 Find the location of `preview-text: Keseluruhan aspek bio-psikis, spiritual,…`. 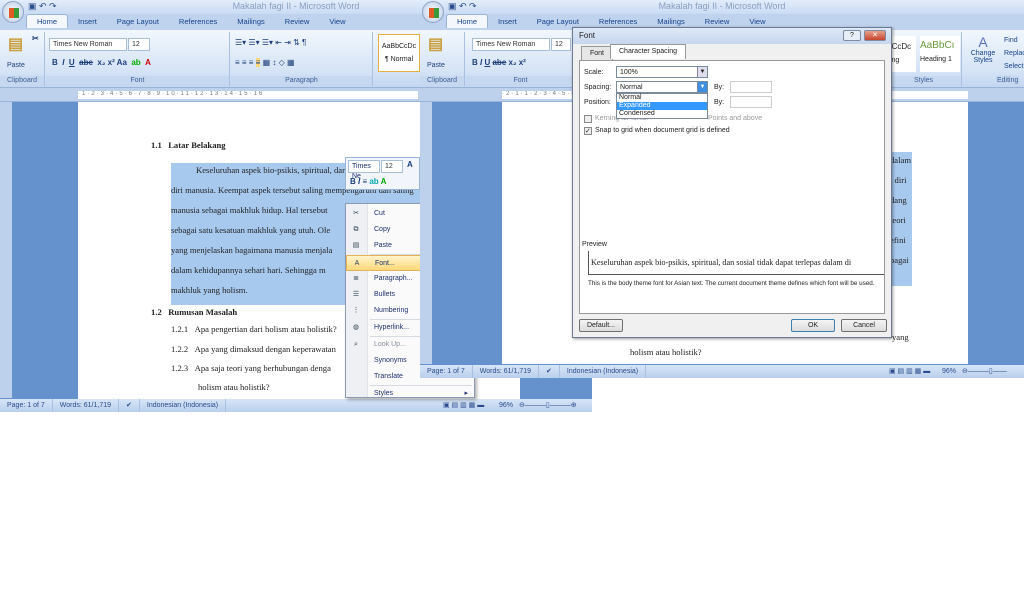

preview-text: Keseluruhan aspek bio-psikis, spiritual,… is located at coordinates (721, 262).